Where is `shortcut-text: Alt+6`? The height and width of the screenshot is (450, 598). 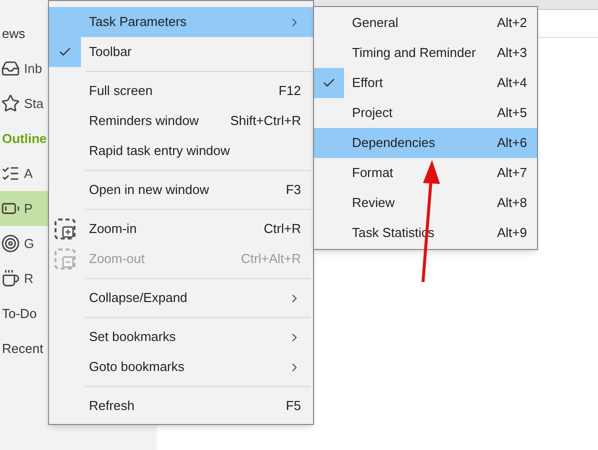
shortcut-text: Alt+6 is located at coordinates (512, 143).